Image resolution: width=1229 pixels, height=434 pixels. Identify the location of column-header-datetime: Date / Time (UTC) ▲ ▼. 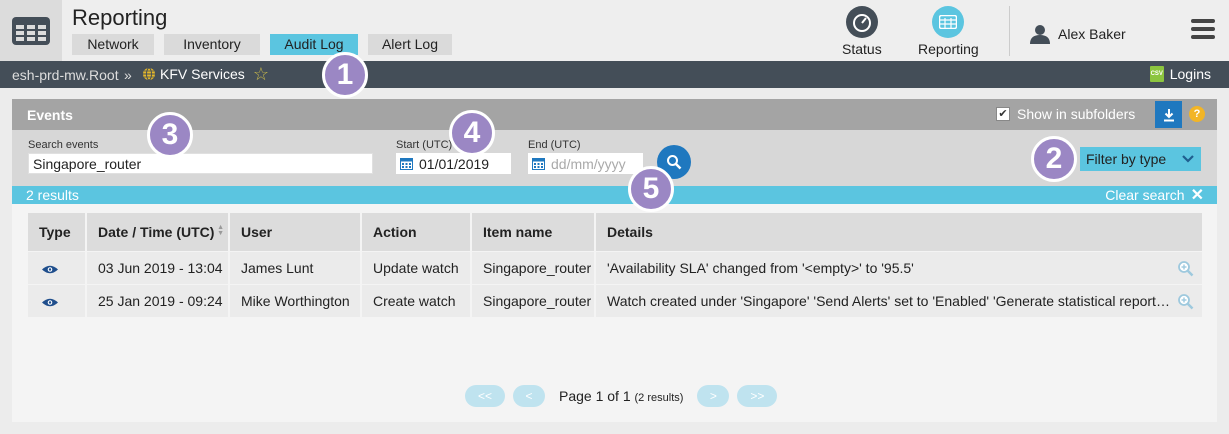
(158, 232).